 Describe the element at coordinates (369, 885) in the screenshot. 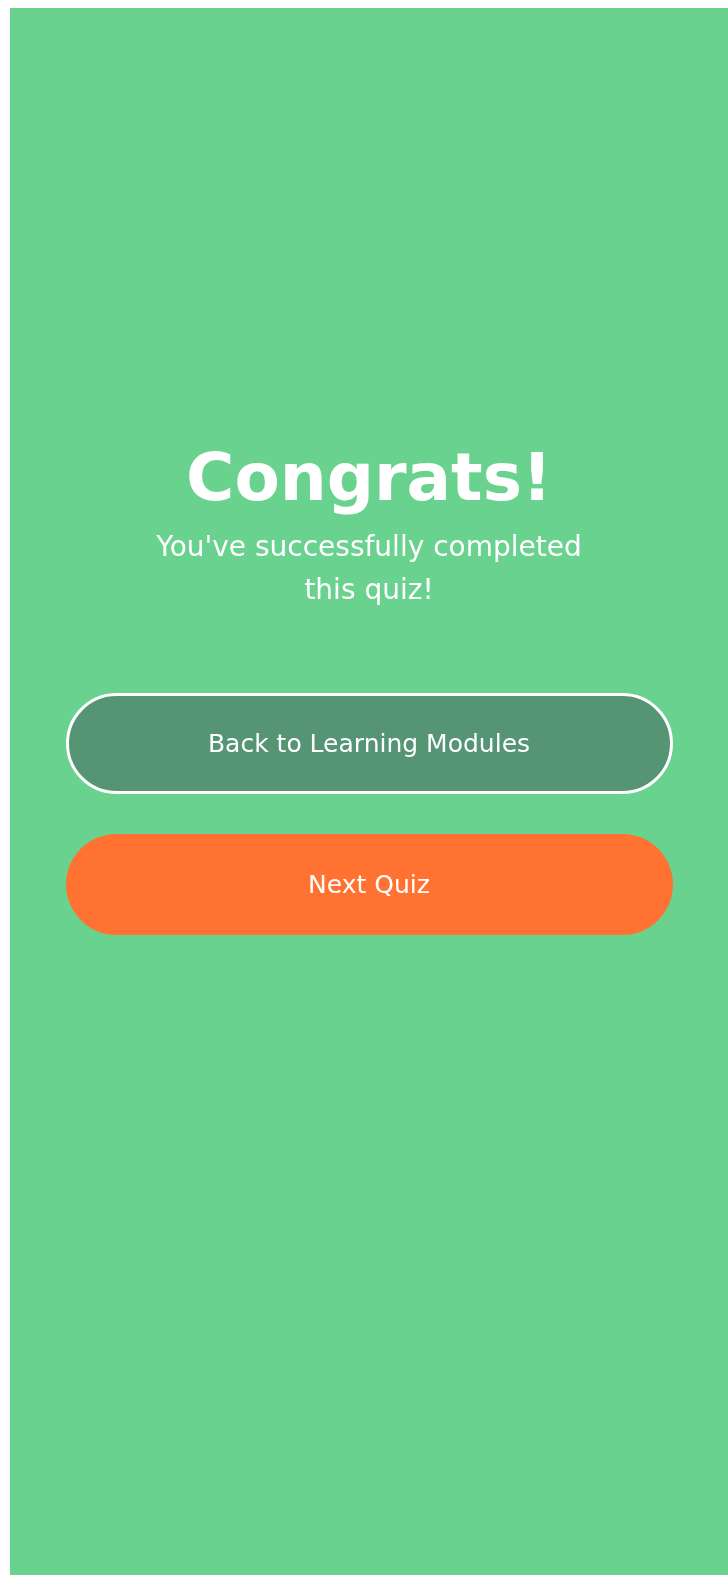

I see `action-button: Next Quiz` at that location.